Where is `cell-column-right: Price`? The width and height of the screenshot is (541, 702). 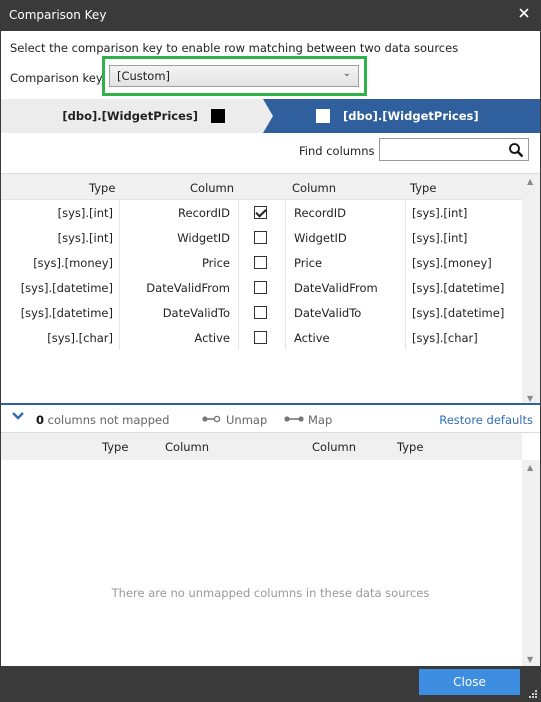 cell-column-right: Price is located at coordinates (308, 263).